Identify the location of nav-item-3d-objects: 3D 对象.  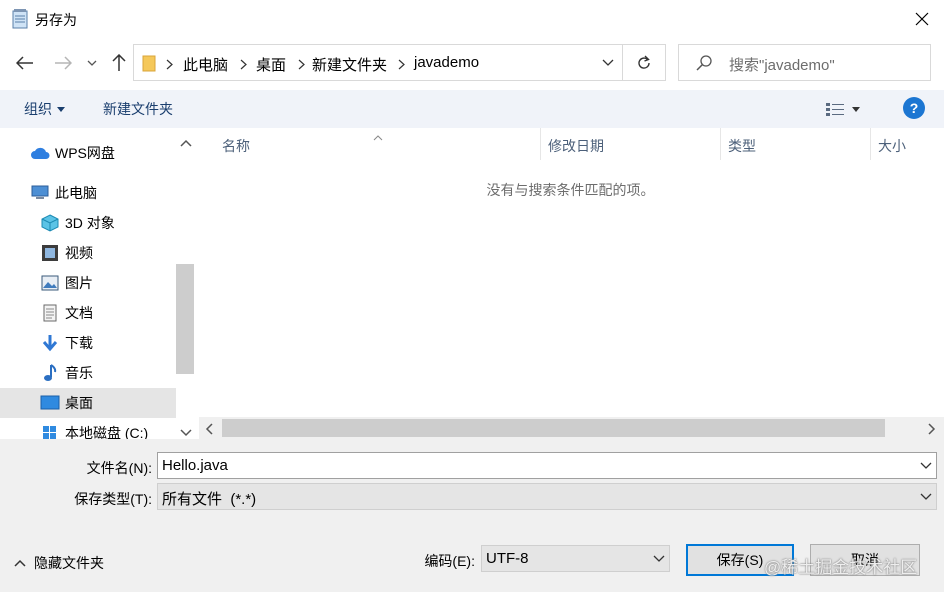
(88, 223).